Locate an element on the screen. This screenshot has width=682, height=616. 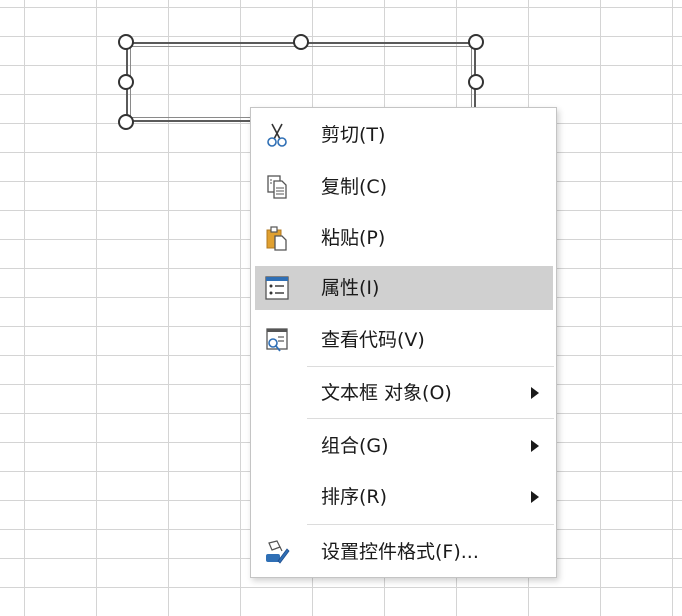
menu-item-label: 组合(G) is located at coordinates (355, 446).